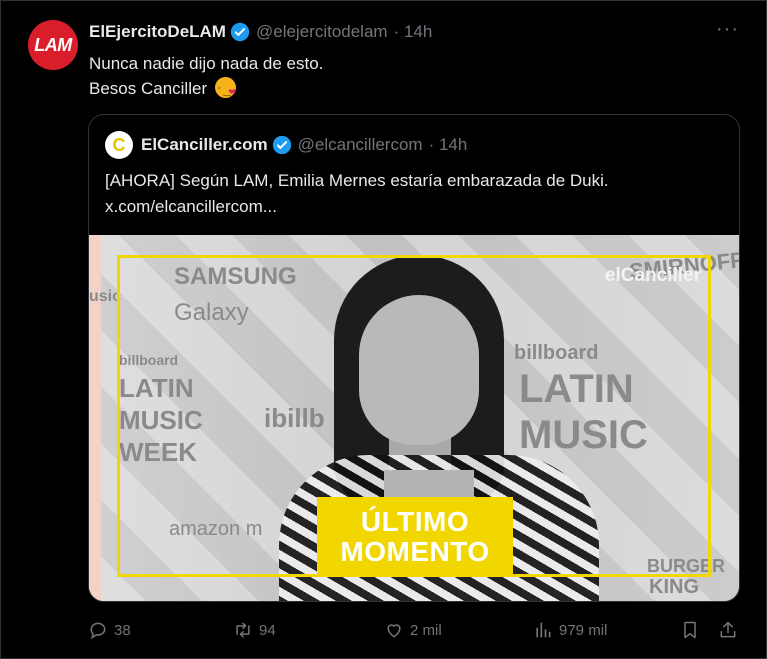 This screenshot has height=659, width=767. What do you see at coordinates (394, 631) in the screenshot?
I see `heart-icon` at bounding box center [394, 631].